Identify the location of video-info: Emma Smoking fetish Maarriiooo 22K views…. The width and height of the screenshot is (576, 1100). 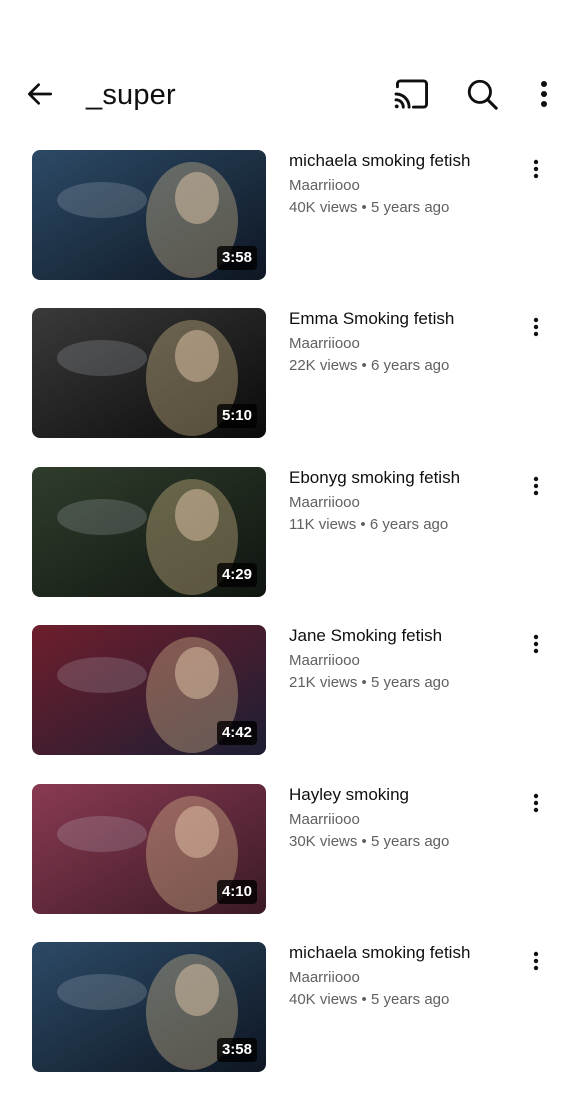
(401, 342).